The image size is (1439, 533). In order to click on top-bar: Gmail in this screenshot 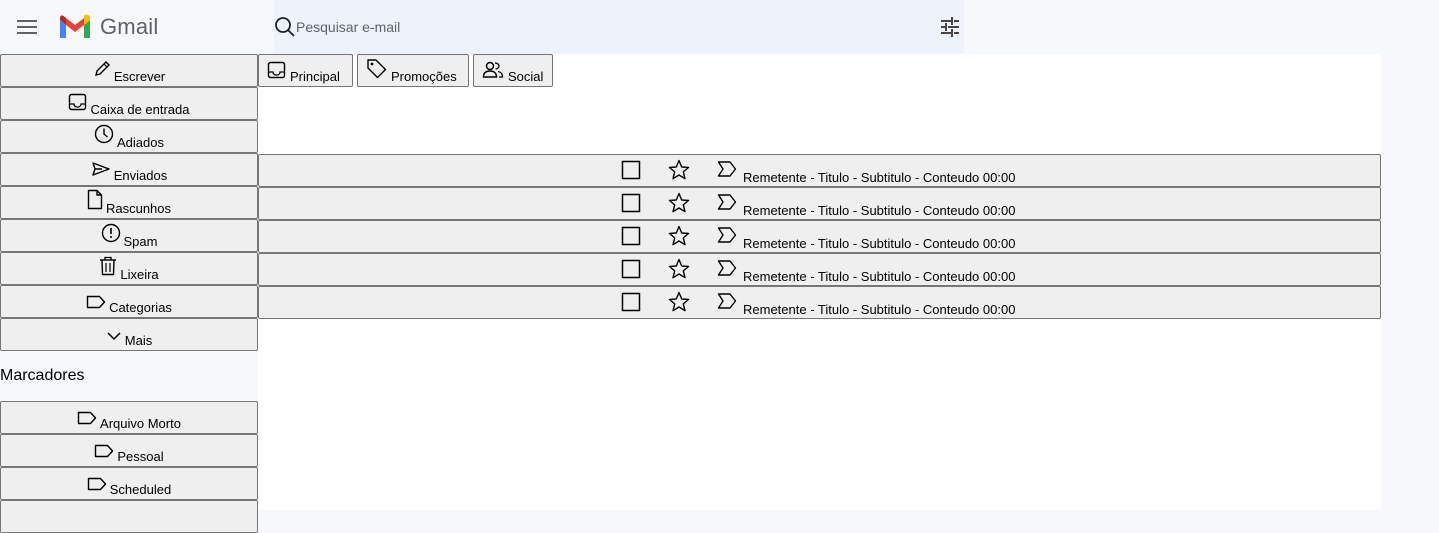, I will do `click(719, 27)`.